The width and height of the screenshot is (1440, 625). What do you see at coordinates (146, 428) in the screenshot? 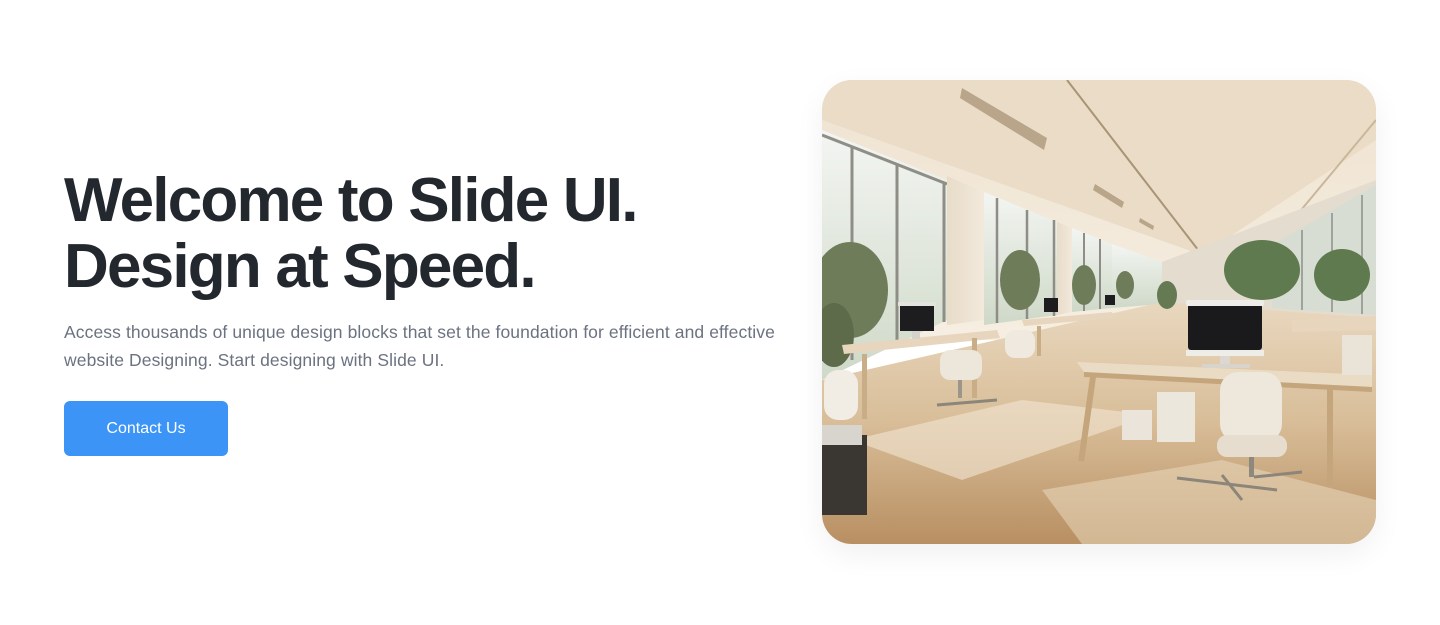
I see `contact-us-button: Contact Us` at bounding box center [146, 428].